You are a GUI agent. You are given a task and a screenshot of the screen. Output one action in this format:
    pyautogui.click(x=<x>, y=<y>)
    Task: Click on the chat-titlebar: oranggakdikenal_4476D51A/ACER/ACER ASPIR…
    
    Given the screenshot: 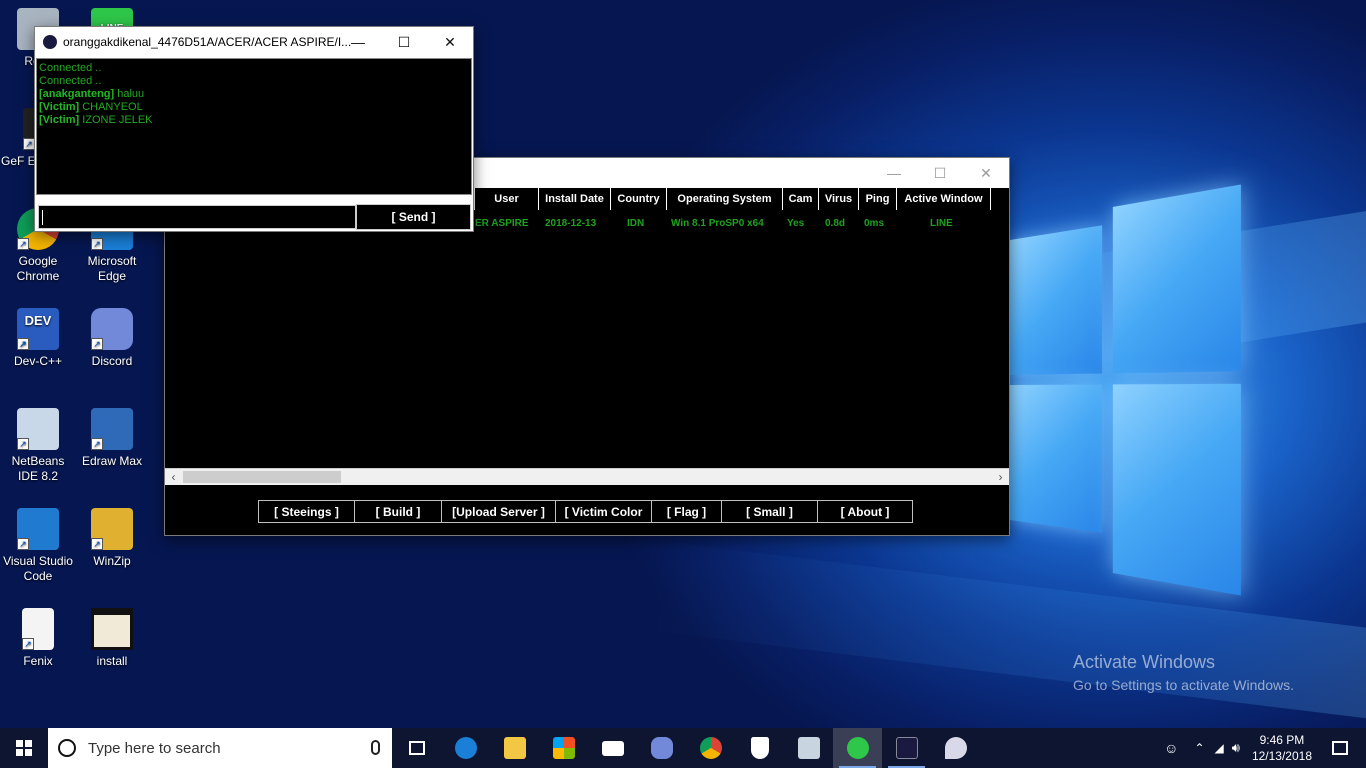 What is the action you would take?
    pyautogui.click(x=254, y=42)
    